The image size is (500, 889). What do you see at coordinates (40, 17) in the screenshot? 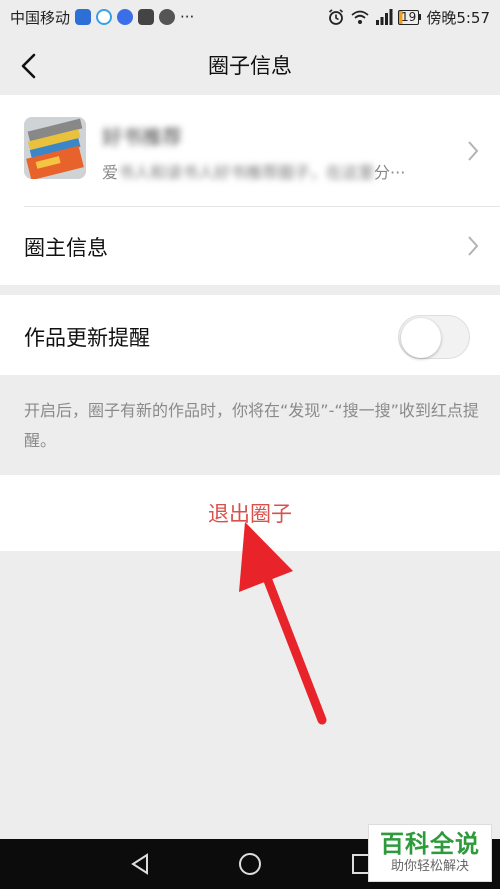
I see `carrier-label: 中国移动` at bounding box center [40, 17].